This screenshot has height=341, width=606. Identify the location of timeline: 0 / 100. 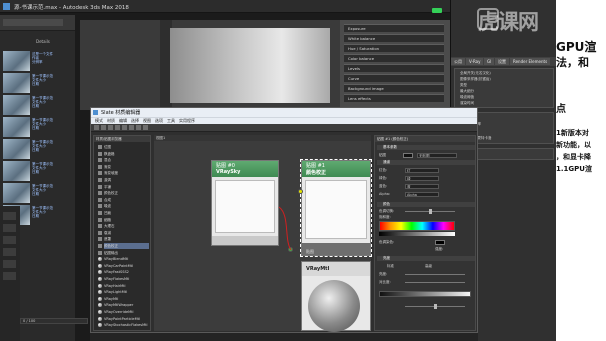
(54, 321).